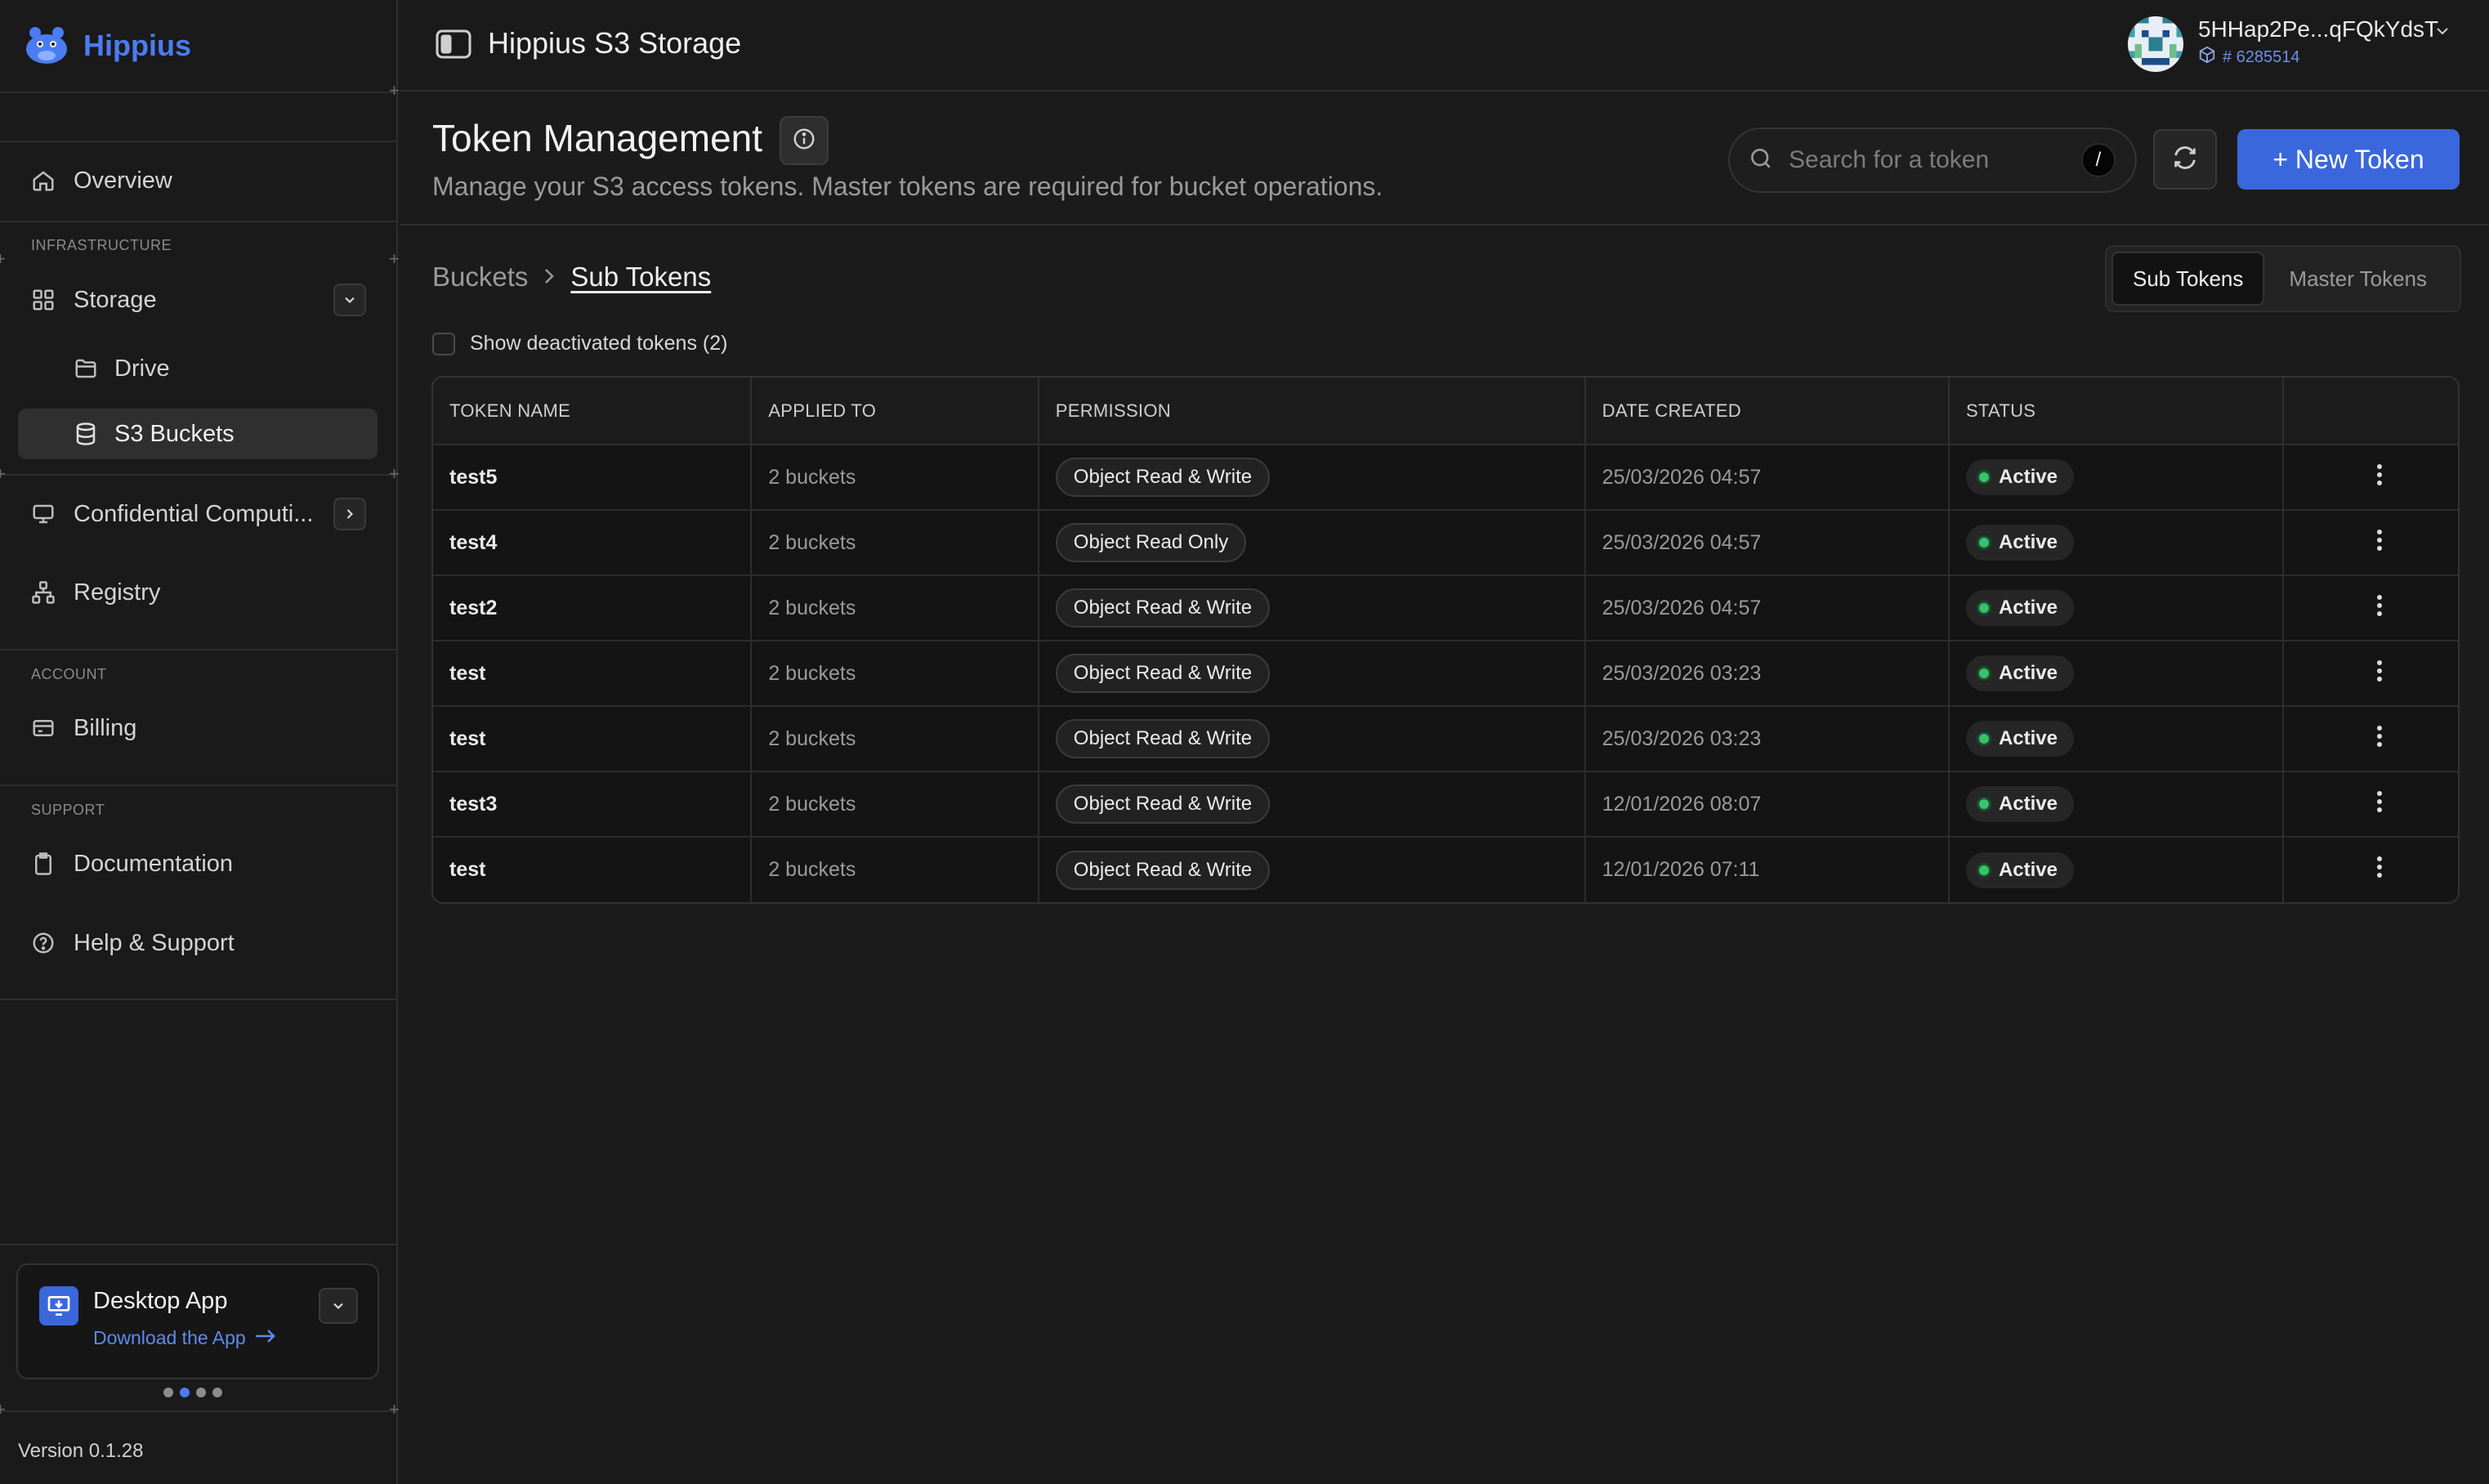  Describe the element at coordinates (2188, 279) in the screenshot. I see `tab-sub-tokens: Sub Tokens` at that location.